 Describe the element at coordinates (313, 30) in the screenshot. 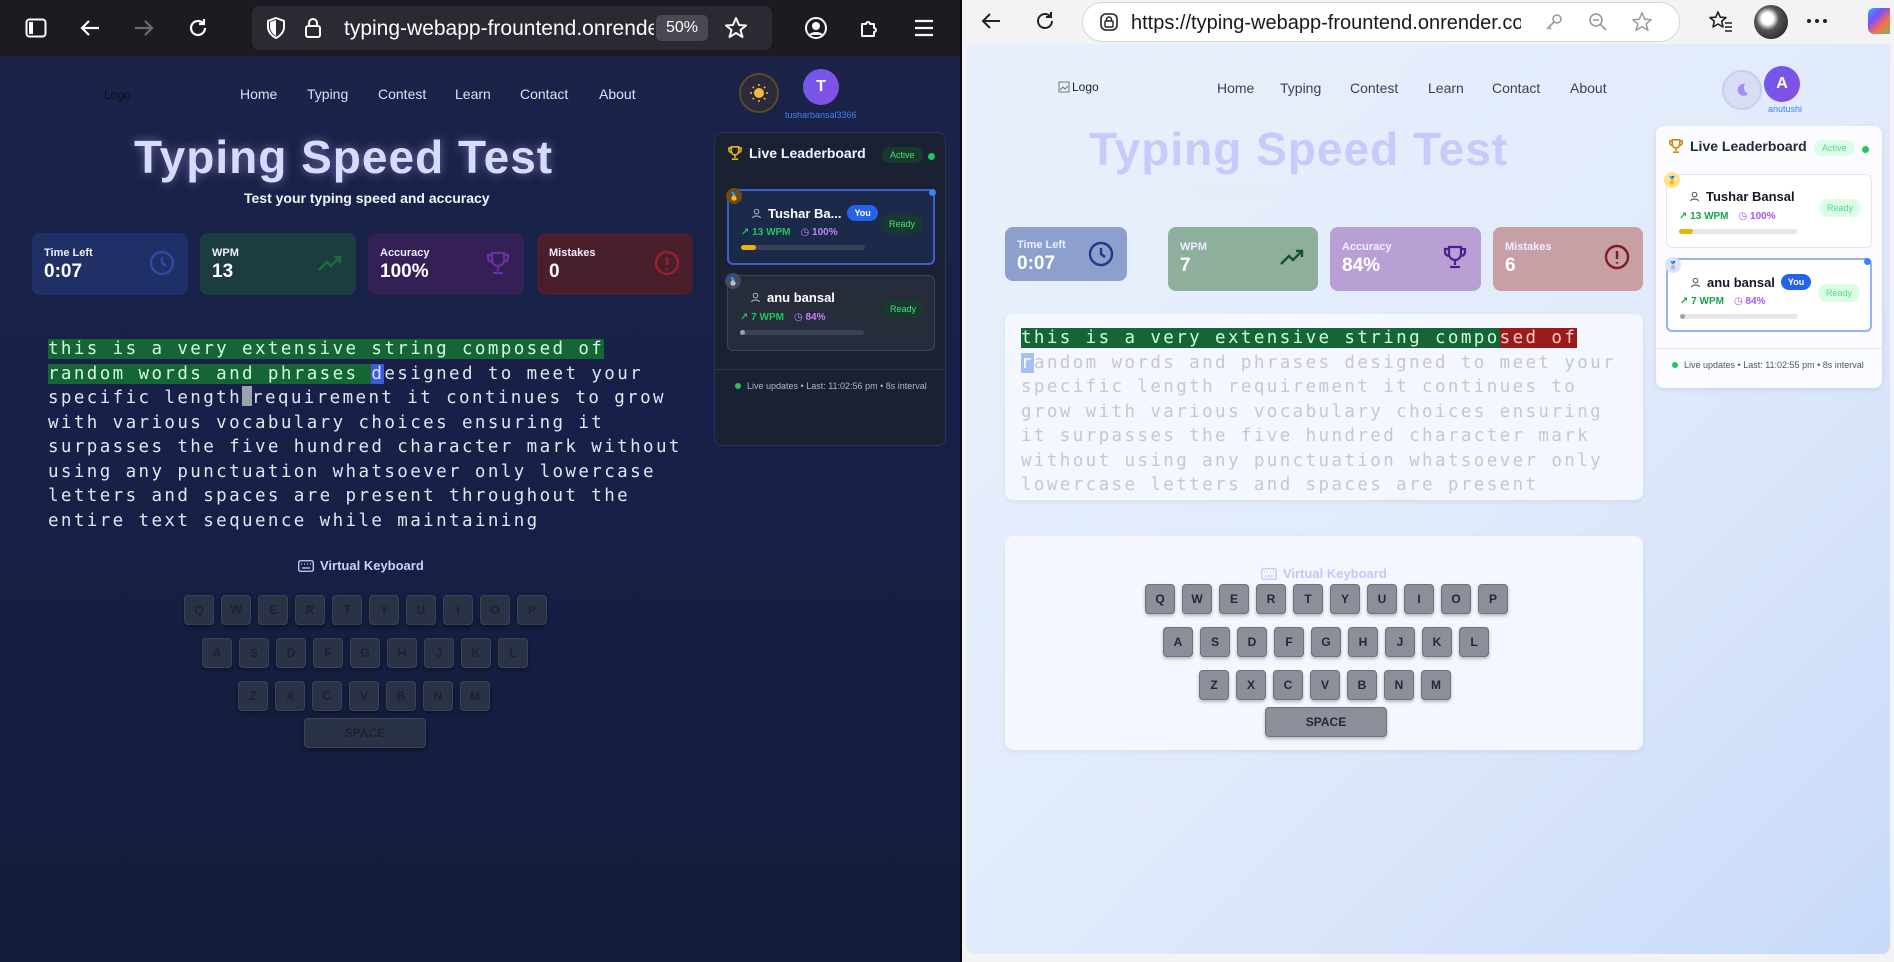

I see `lock-icon` at that location.